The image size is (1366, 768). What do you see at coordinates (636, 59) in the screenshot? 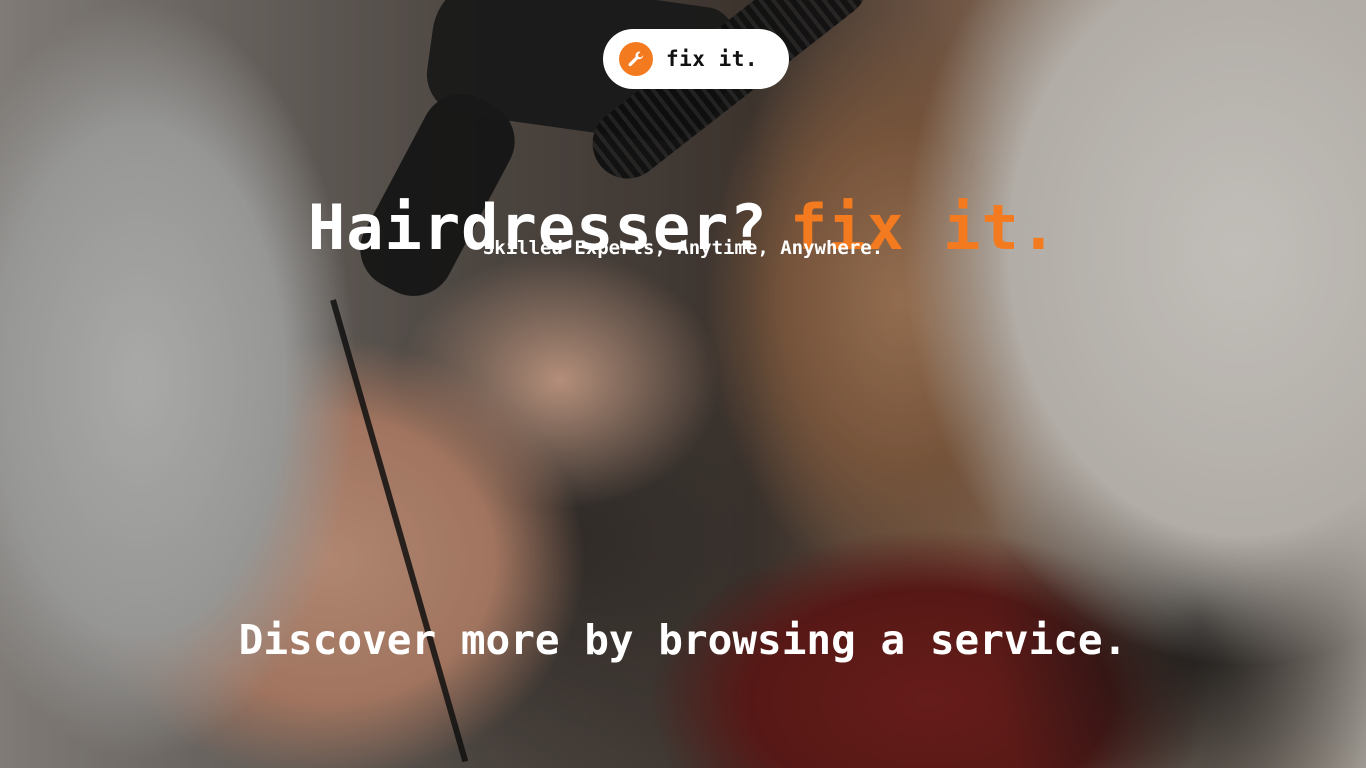
I see `wrench-icon` at bounding box center [636, 59].